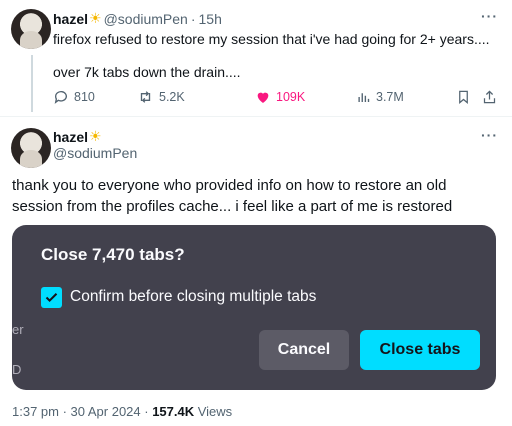 The height and width of the screenshot is (426, 512). Describe the element at coordinates (173, 411) in the screenshot. I see `views-count: 157.4K` at that location.